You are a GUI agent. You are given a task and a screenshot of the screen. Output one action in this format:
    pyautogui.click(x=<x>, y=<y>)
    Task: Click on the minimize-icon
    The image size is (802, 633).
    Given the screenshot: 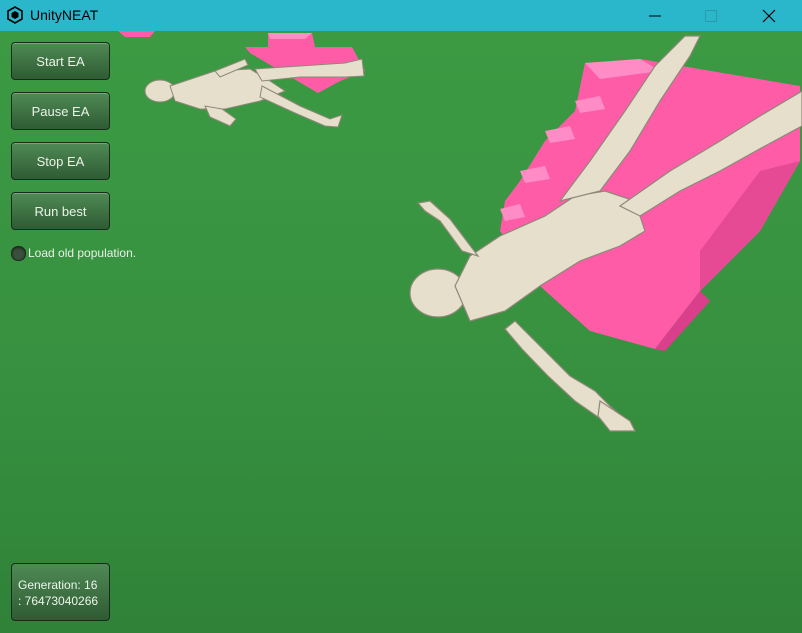 What is the action you would take?
    pyautogui.click(x=655, y=15)
    